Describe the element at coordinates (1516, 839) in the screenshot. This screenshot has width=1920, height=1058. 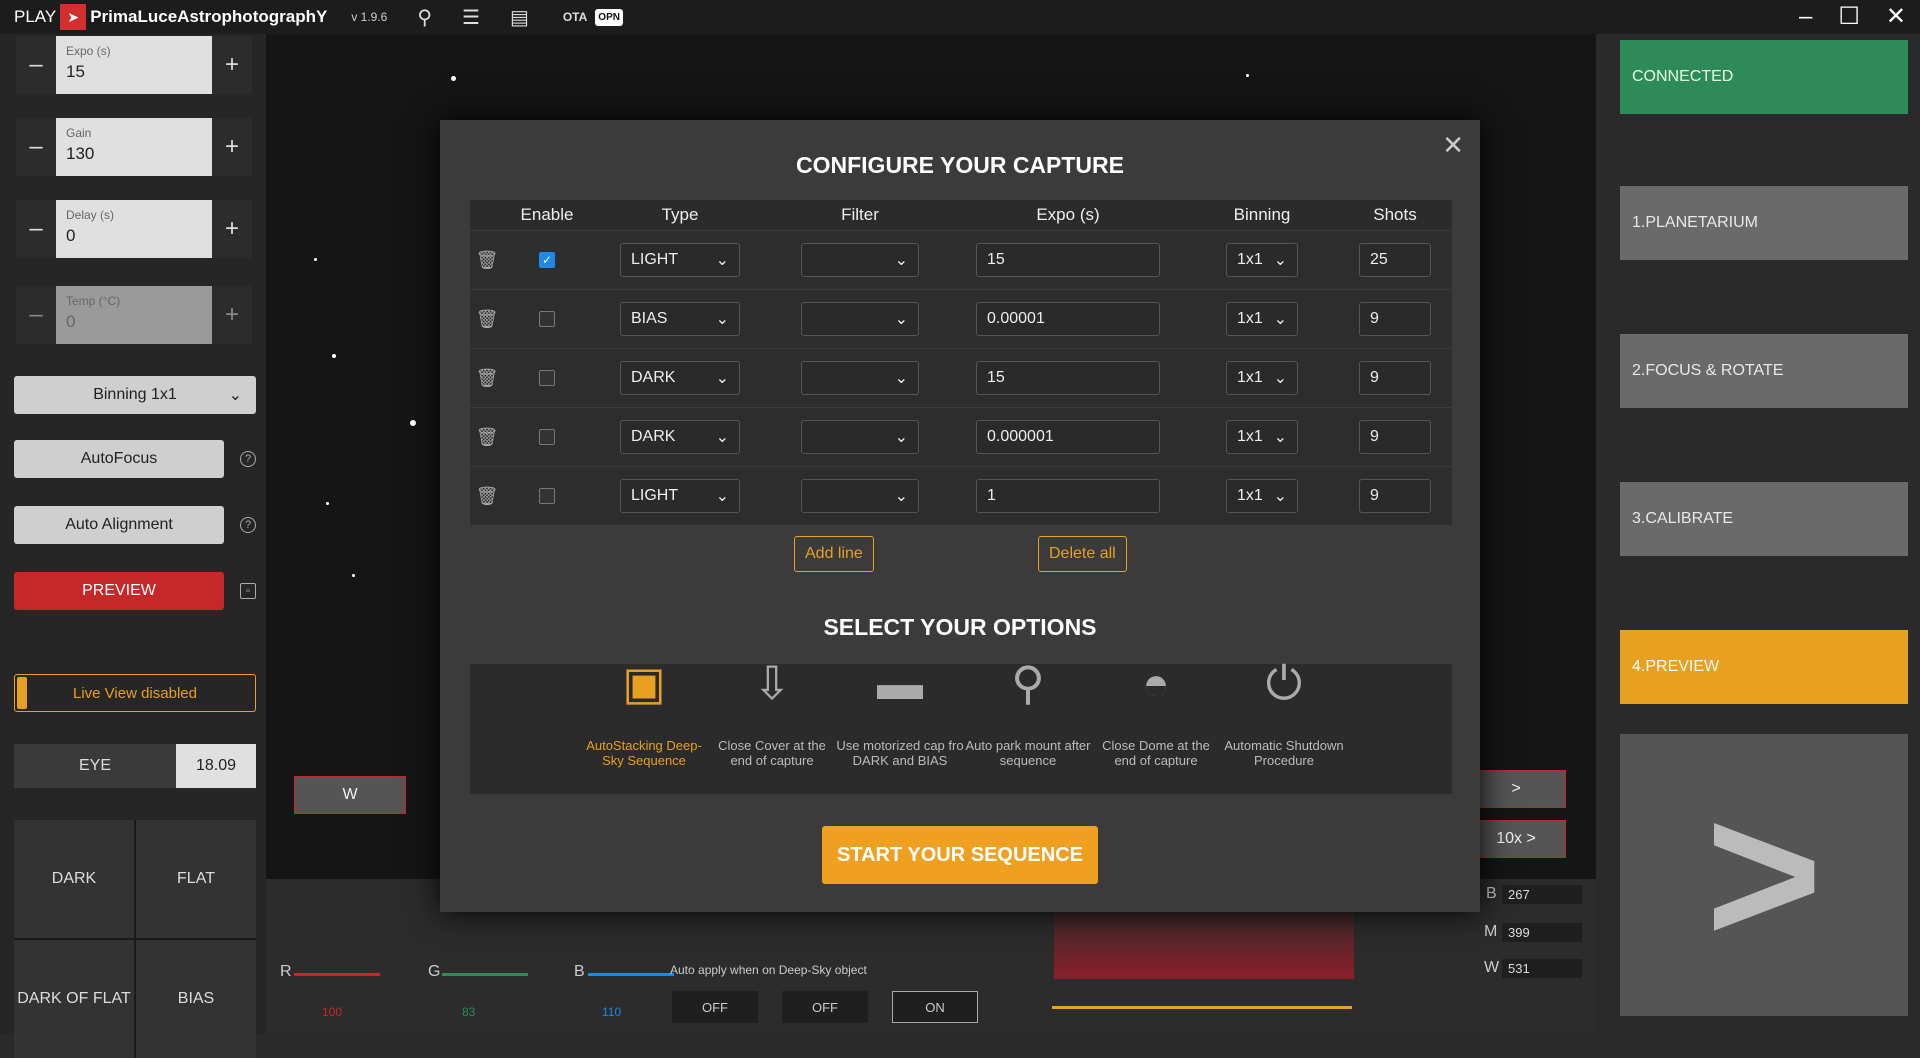
I see `zoom-button: 10x >` at that location.